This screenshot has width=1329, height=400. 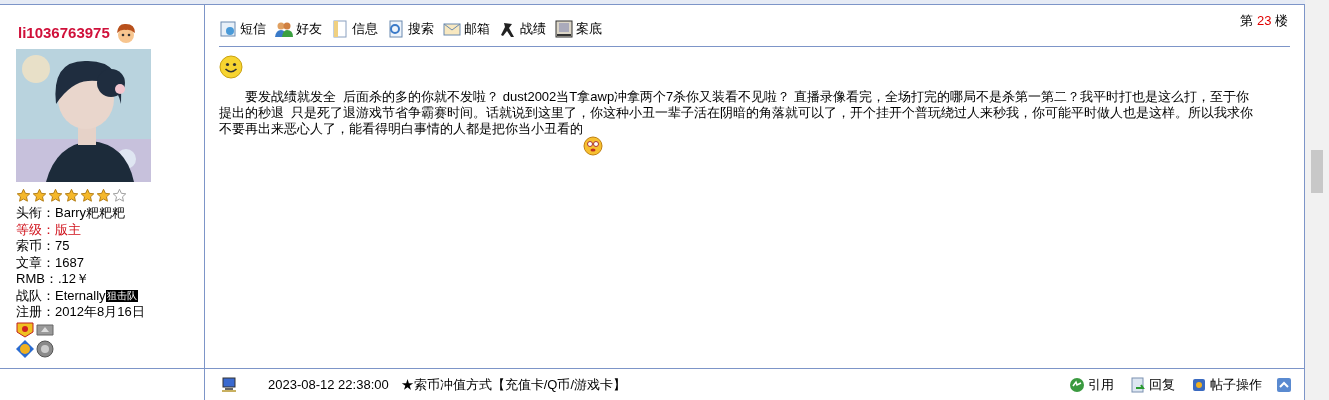 I want to click on post-action-link: 回复, so click(x=1162, y=384).